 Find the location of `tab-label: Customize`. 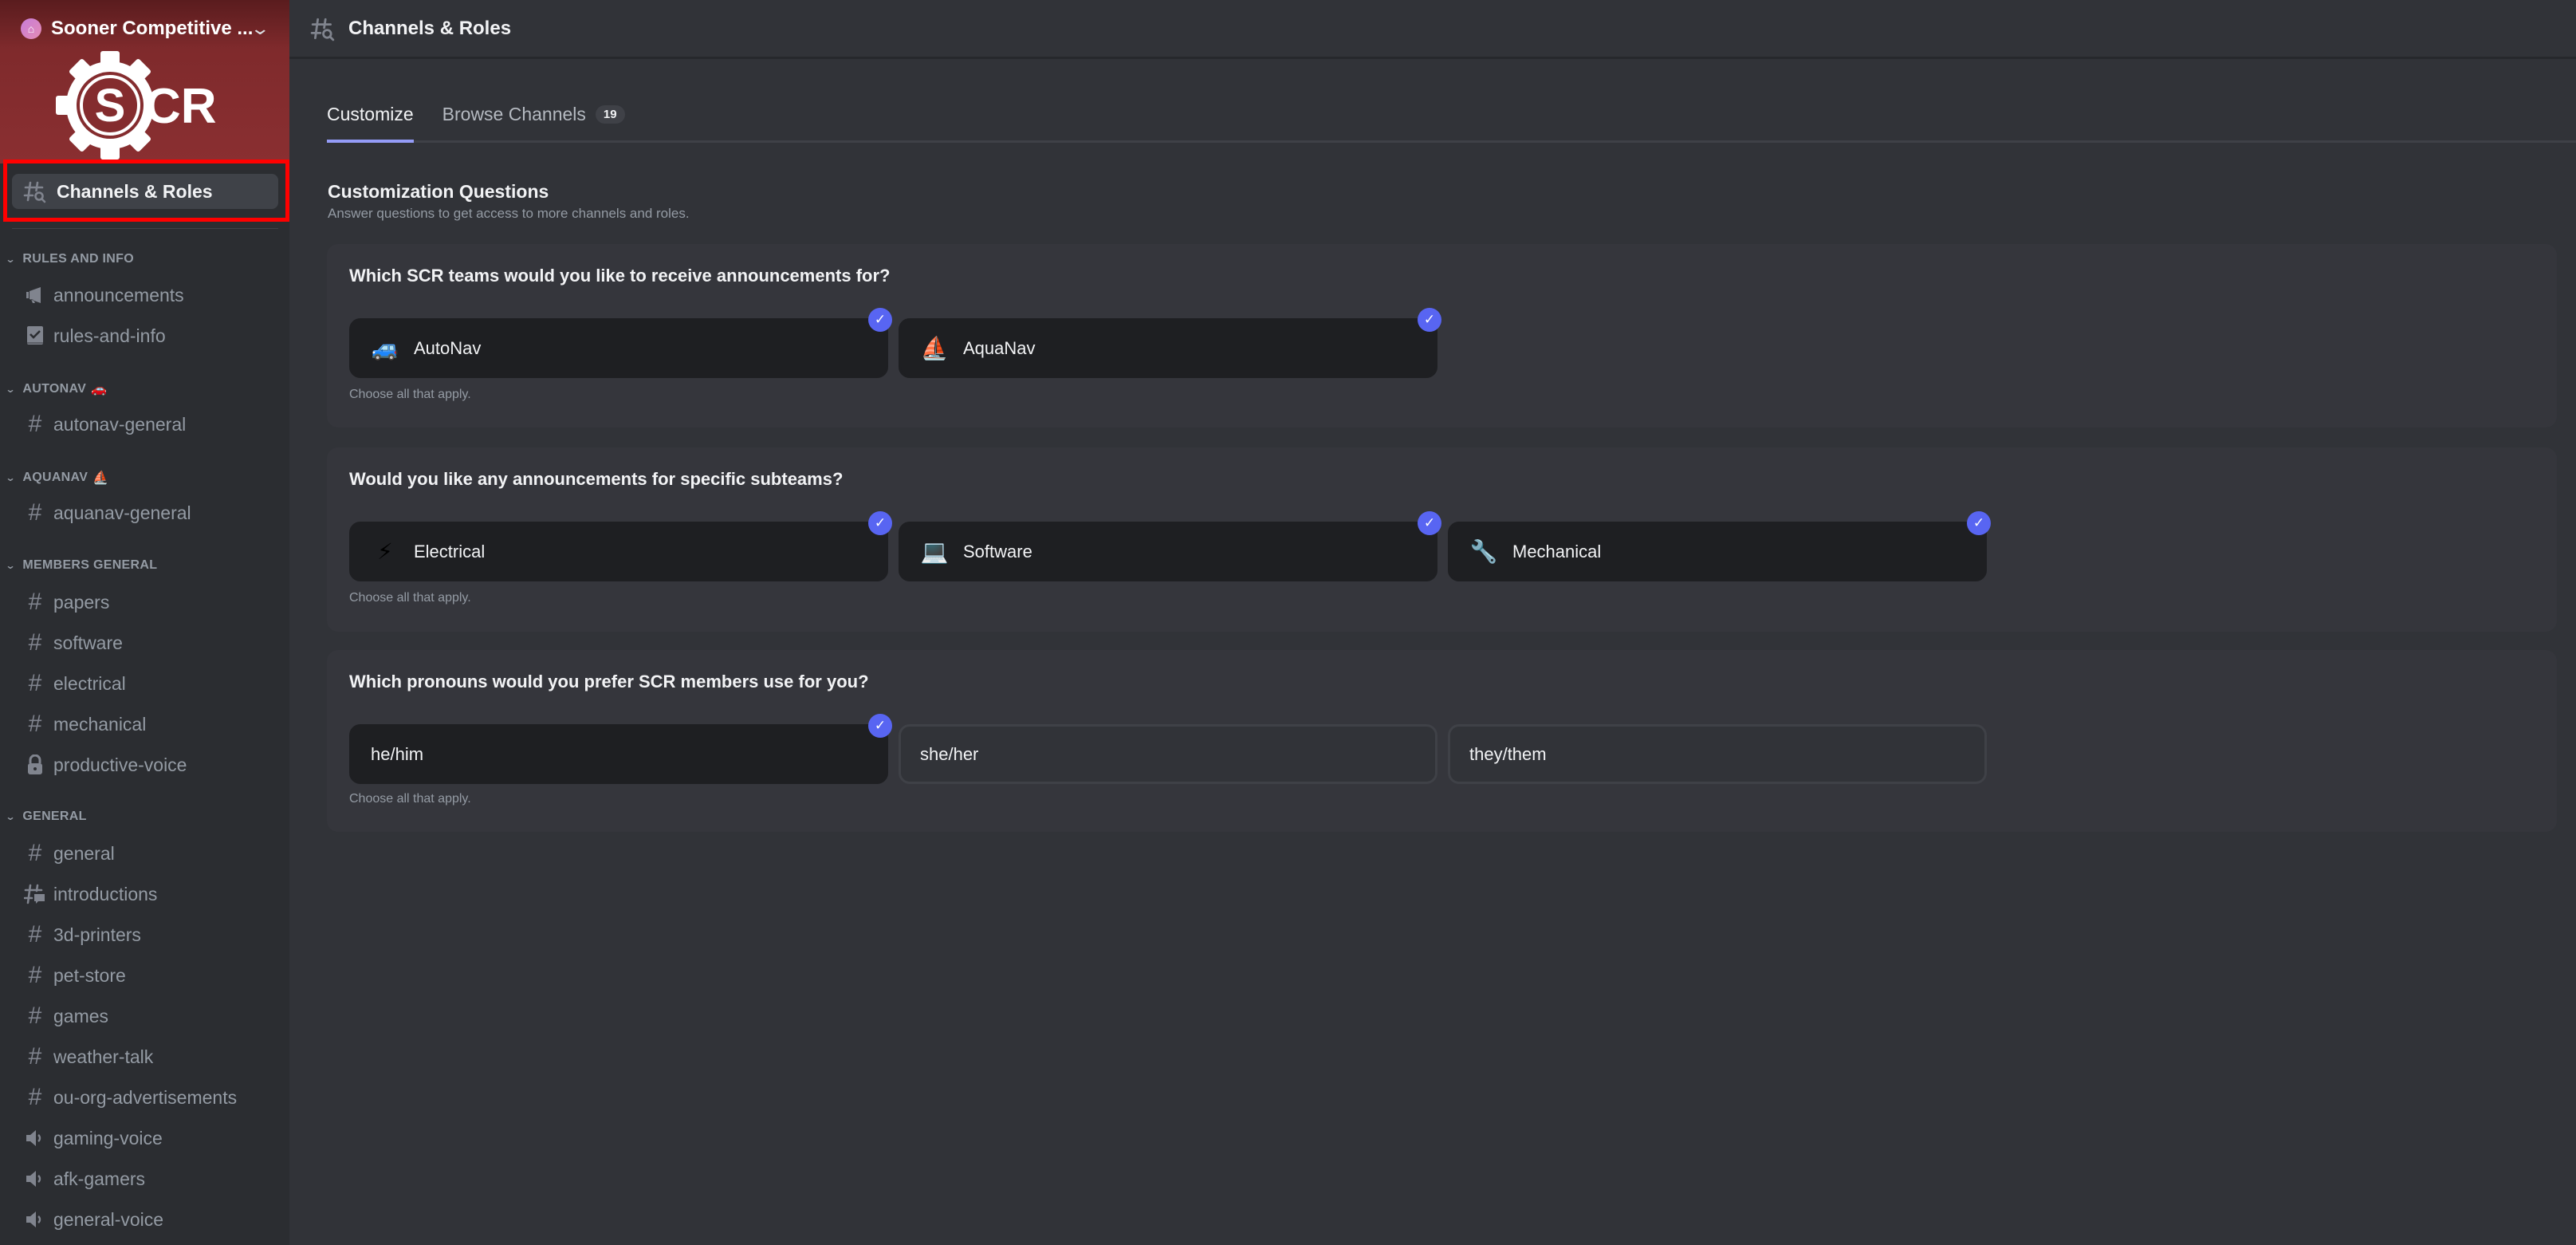

tab-label: Customize is located at coordinates (370, 113).